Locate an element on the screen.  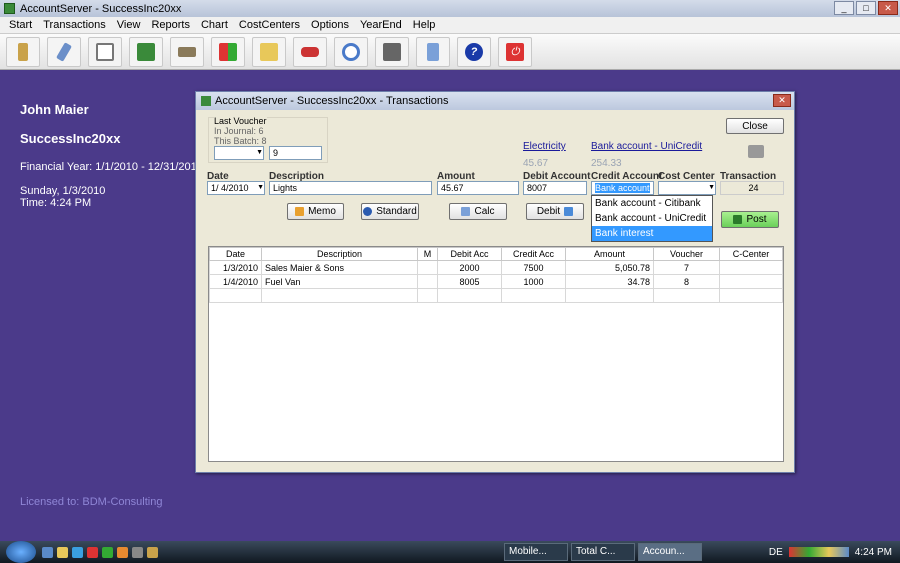
debit-account-field: 8007 is located at coordinates (555, 188).